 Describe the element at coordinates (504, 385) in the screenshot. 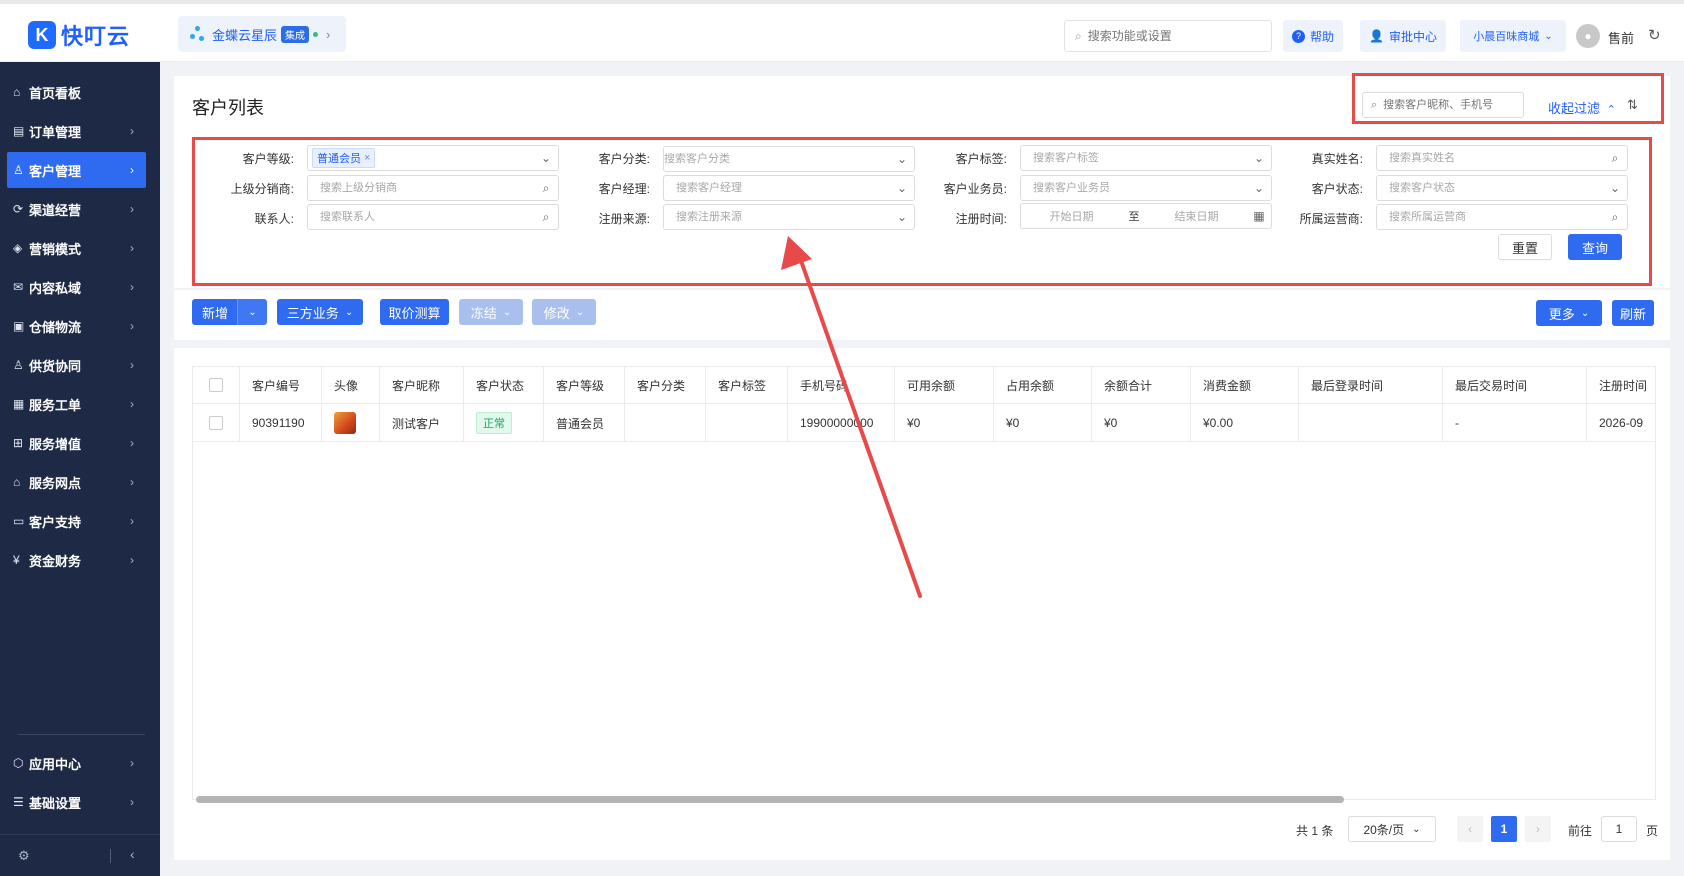

I see `col-header: 客户状态` at that location.